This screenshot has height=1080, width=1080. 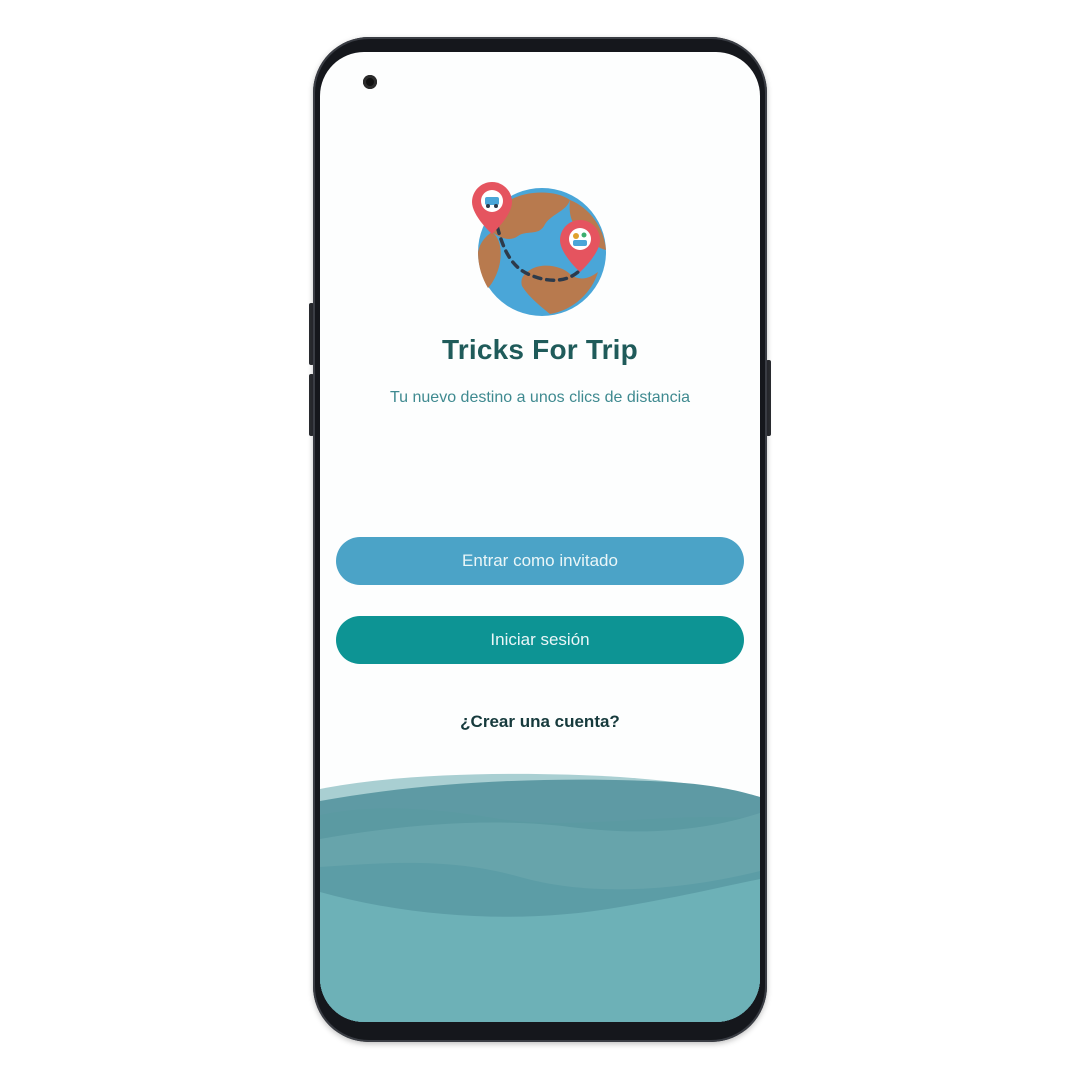 I want to click on create-account-link: ¿Crear una cuenta?, so click(x=540, y=722).